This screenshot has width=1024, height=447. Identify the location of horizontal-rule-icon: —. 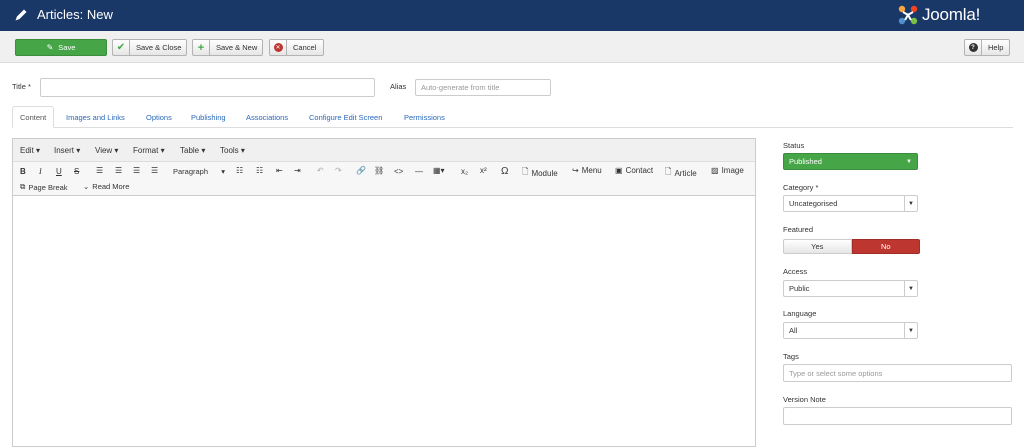
(419, 171).